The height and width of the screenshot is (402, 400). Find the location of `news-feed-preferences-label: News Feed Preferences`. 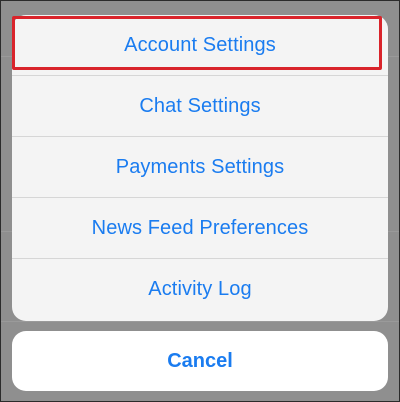

news-feed-preferences-label: News Feed Preferences is located at coordinates (200, 228).